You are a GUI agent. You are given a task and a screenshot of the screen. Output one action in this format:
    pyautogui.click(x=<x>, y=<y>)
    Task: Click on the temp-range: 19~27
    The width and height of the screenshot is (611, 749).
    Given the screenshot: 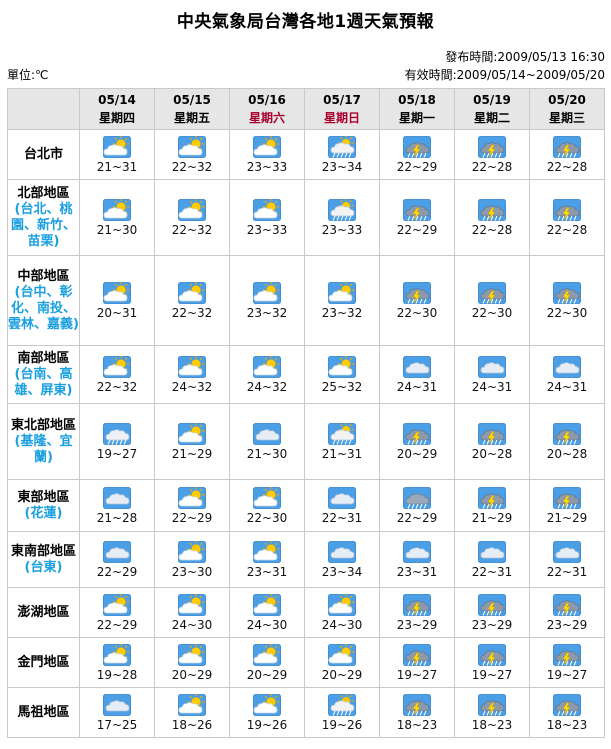 What is the action you would take?
    pyautogui.click(x=117, y=453)
    